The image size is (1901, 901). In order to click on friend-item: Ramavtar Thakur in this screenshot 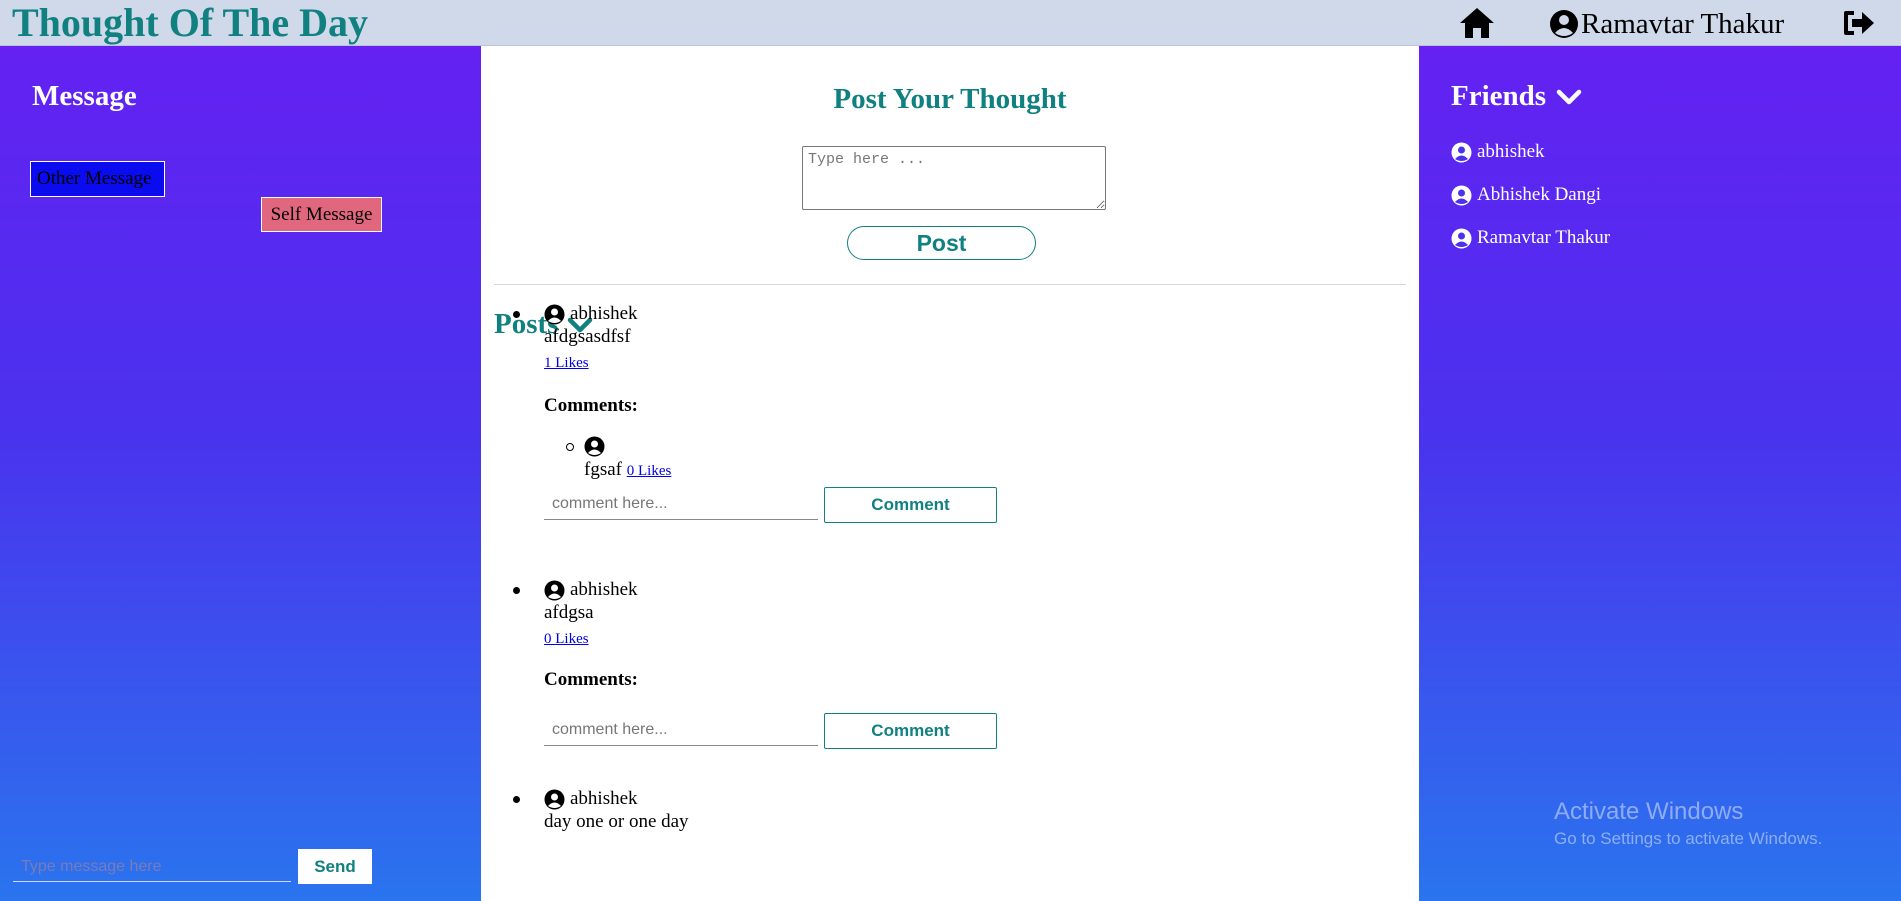, I will do `click(1530, 238)`.